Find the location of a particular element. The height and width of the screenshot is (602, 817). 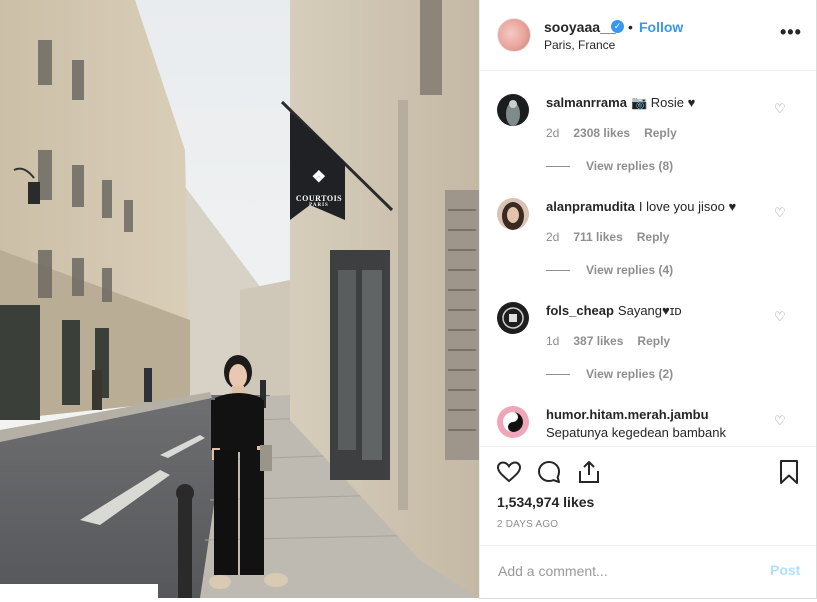

add-comment-bar: Post is located at coordinates (648, 571).